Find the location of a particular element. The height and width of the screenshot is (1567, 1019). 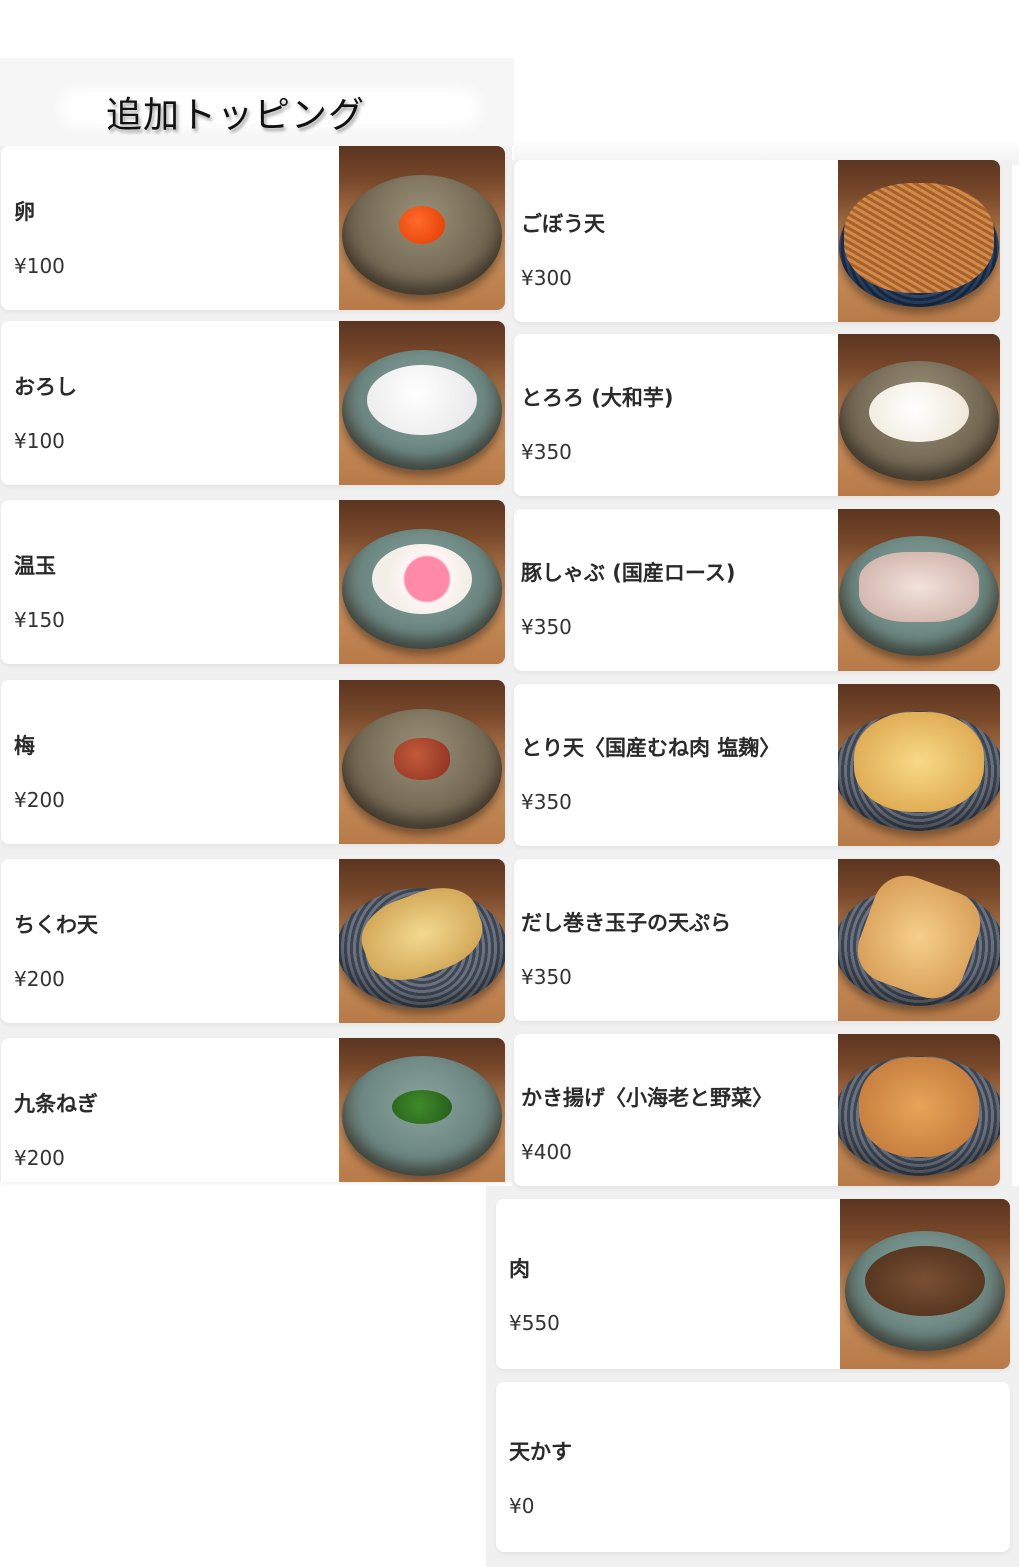

menu-item-card: かき揚げ〈小海老と野菜〉 ¥400 is located at coordinates (757, 1110).